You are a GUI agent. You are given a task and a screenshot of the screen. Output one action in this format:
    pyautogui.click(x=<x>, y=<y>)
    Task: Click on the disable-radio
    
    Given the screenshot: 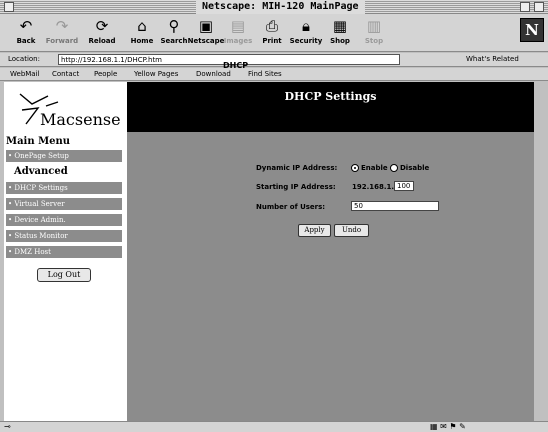 What is the action you would take?
    pyautogui.click(x=394, y=168)
    